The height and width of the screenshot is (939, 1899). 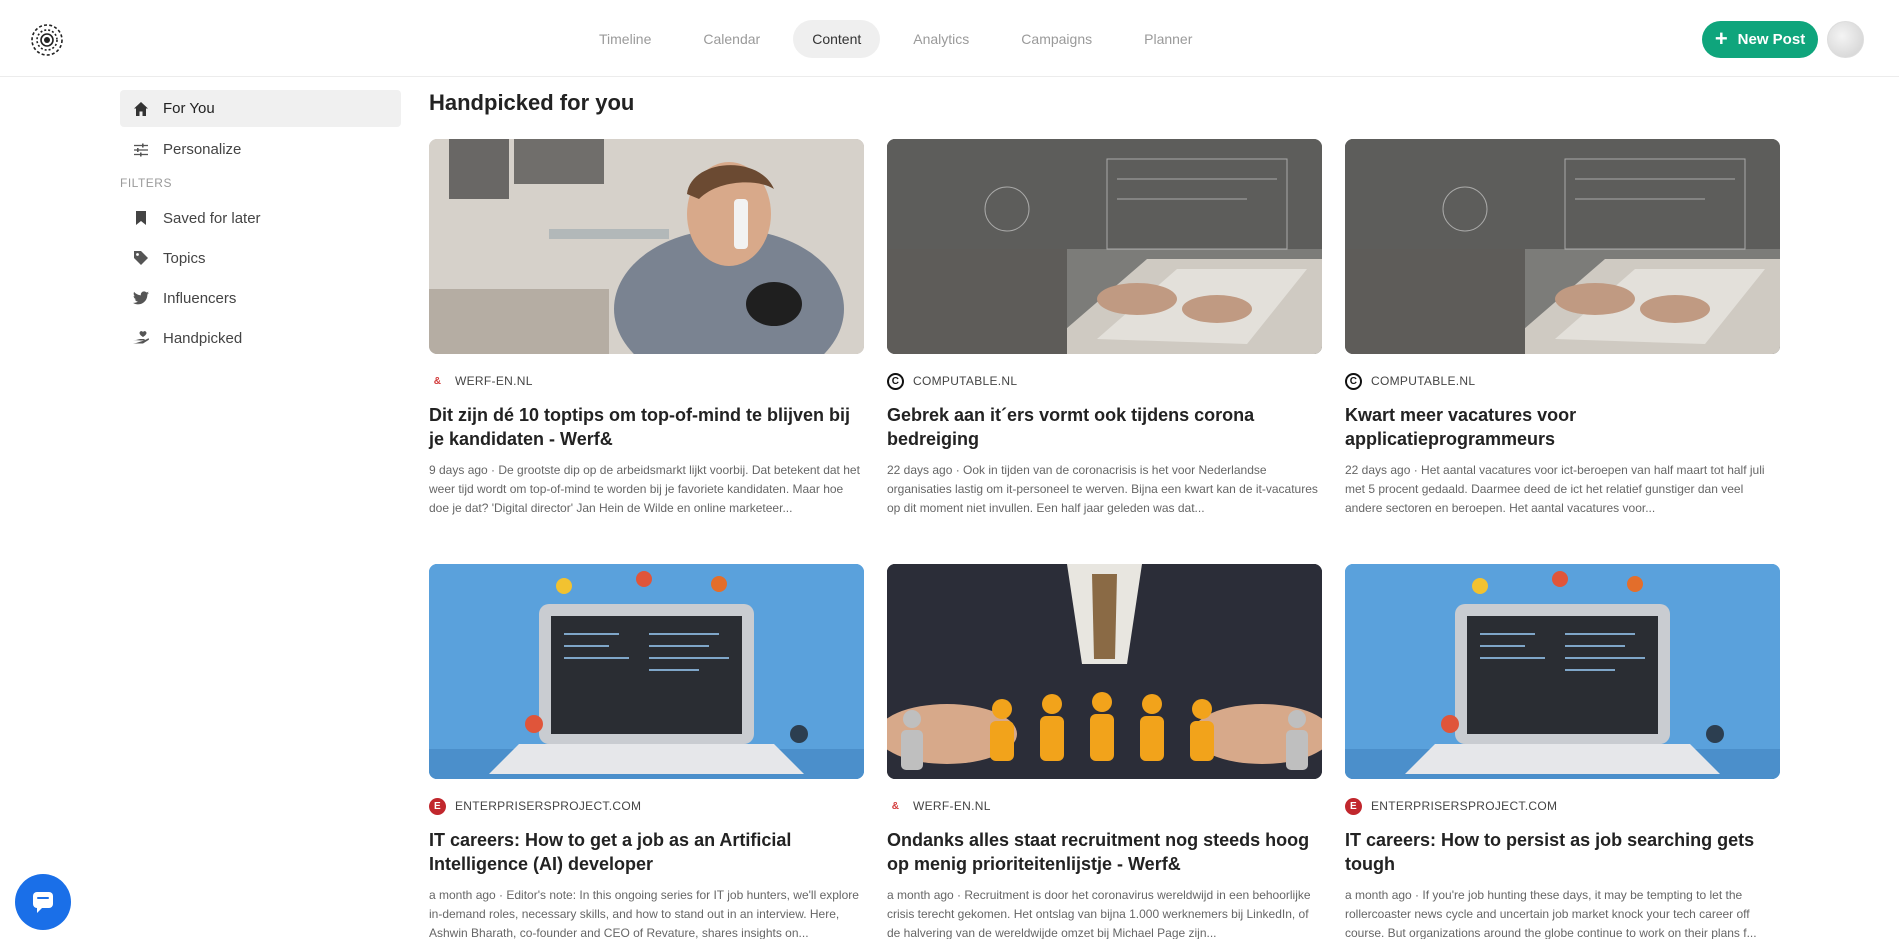 I want to click on sidebar-item-label: Personalize, so click(x=202, y=149).